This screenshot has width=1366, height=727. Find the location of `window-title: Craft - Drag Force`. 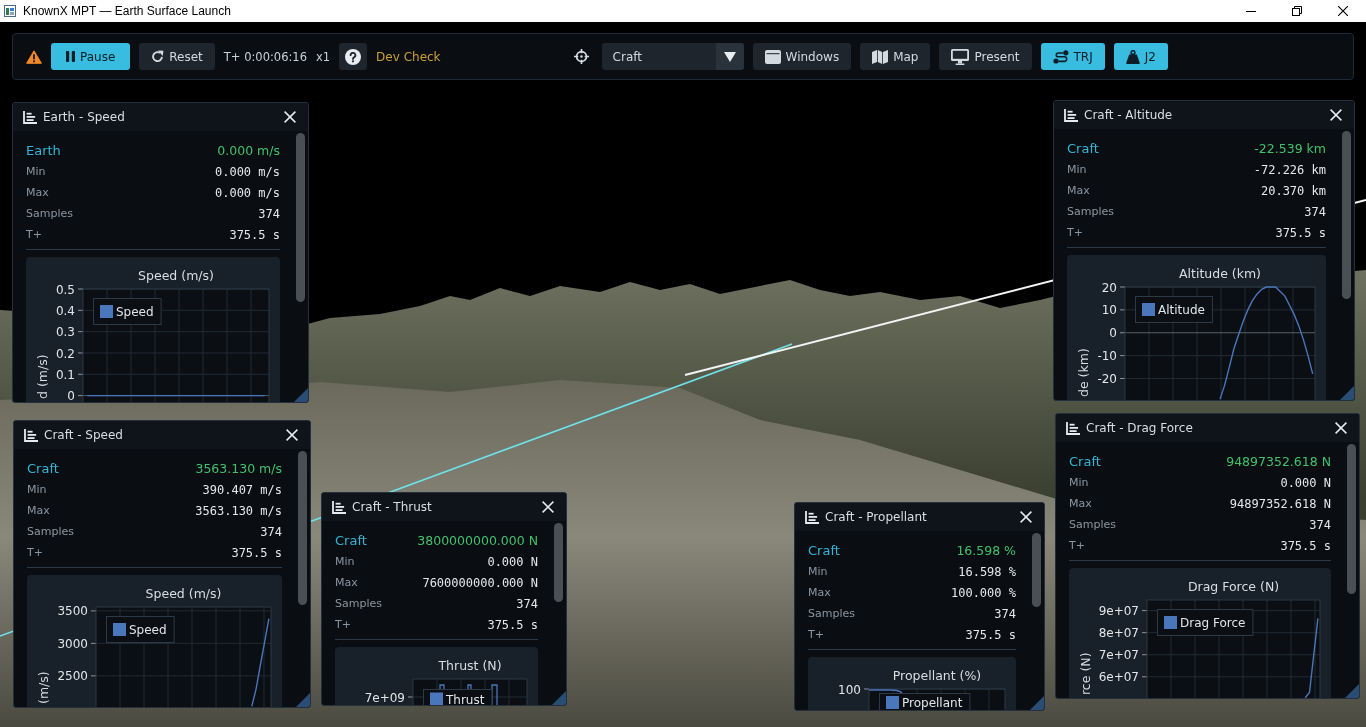

window-title: Craft - Drag Force is located at coordinates (1140, 428).